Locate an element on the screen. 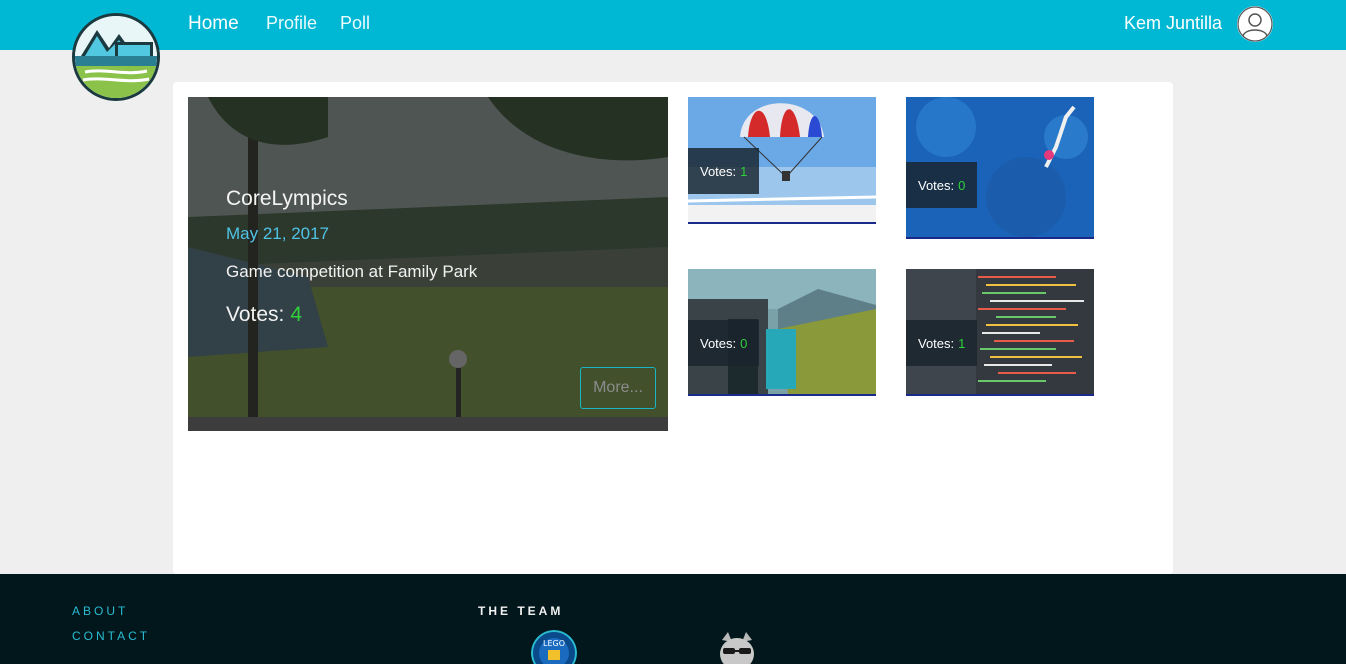  poll-thumbnail-2: Votes: 0 is located at coordinates (1000, 168).